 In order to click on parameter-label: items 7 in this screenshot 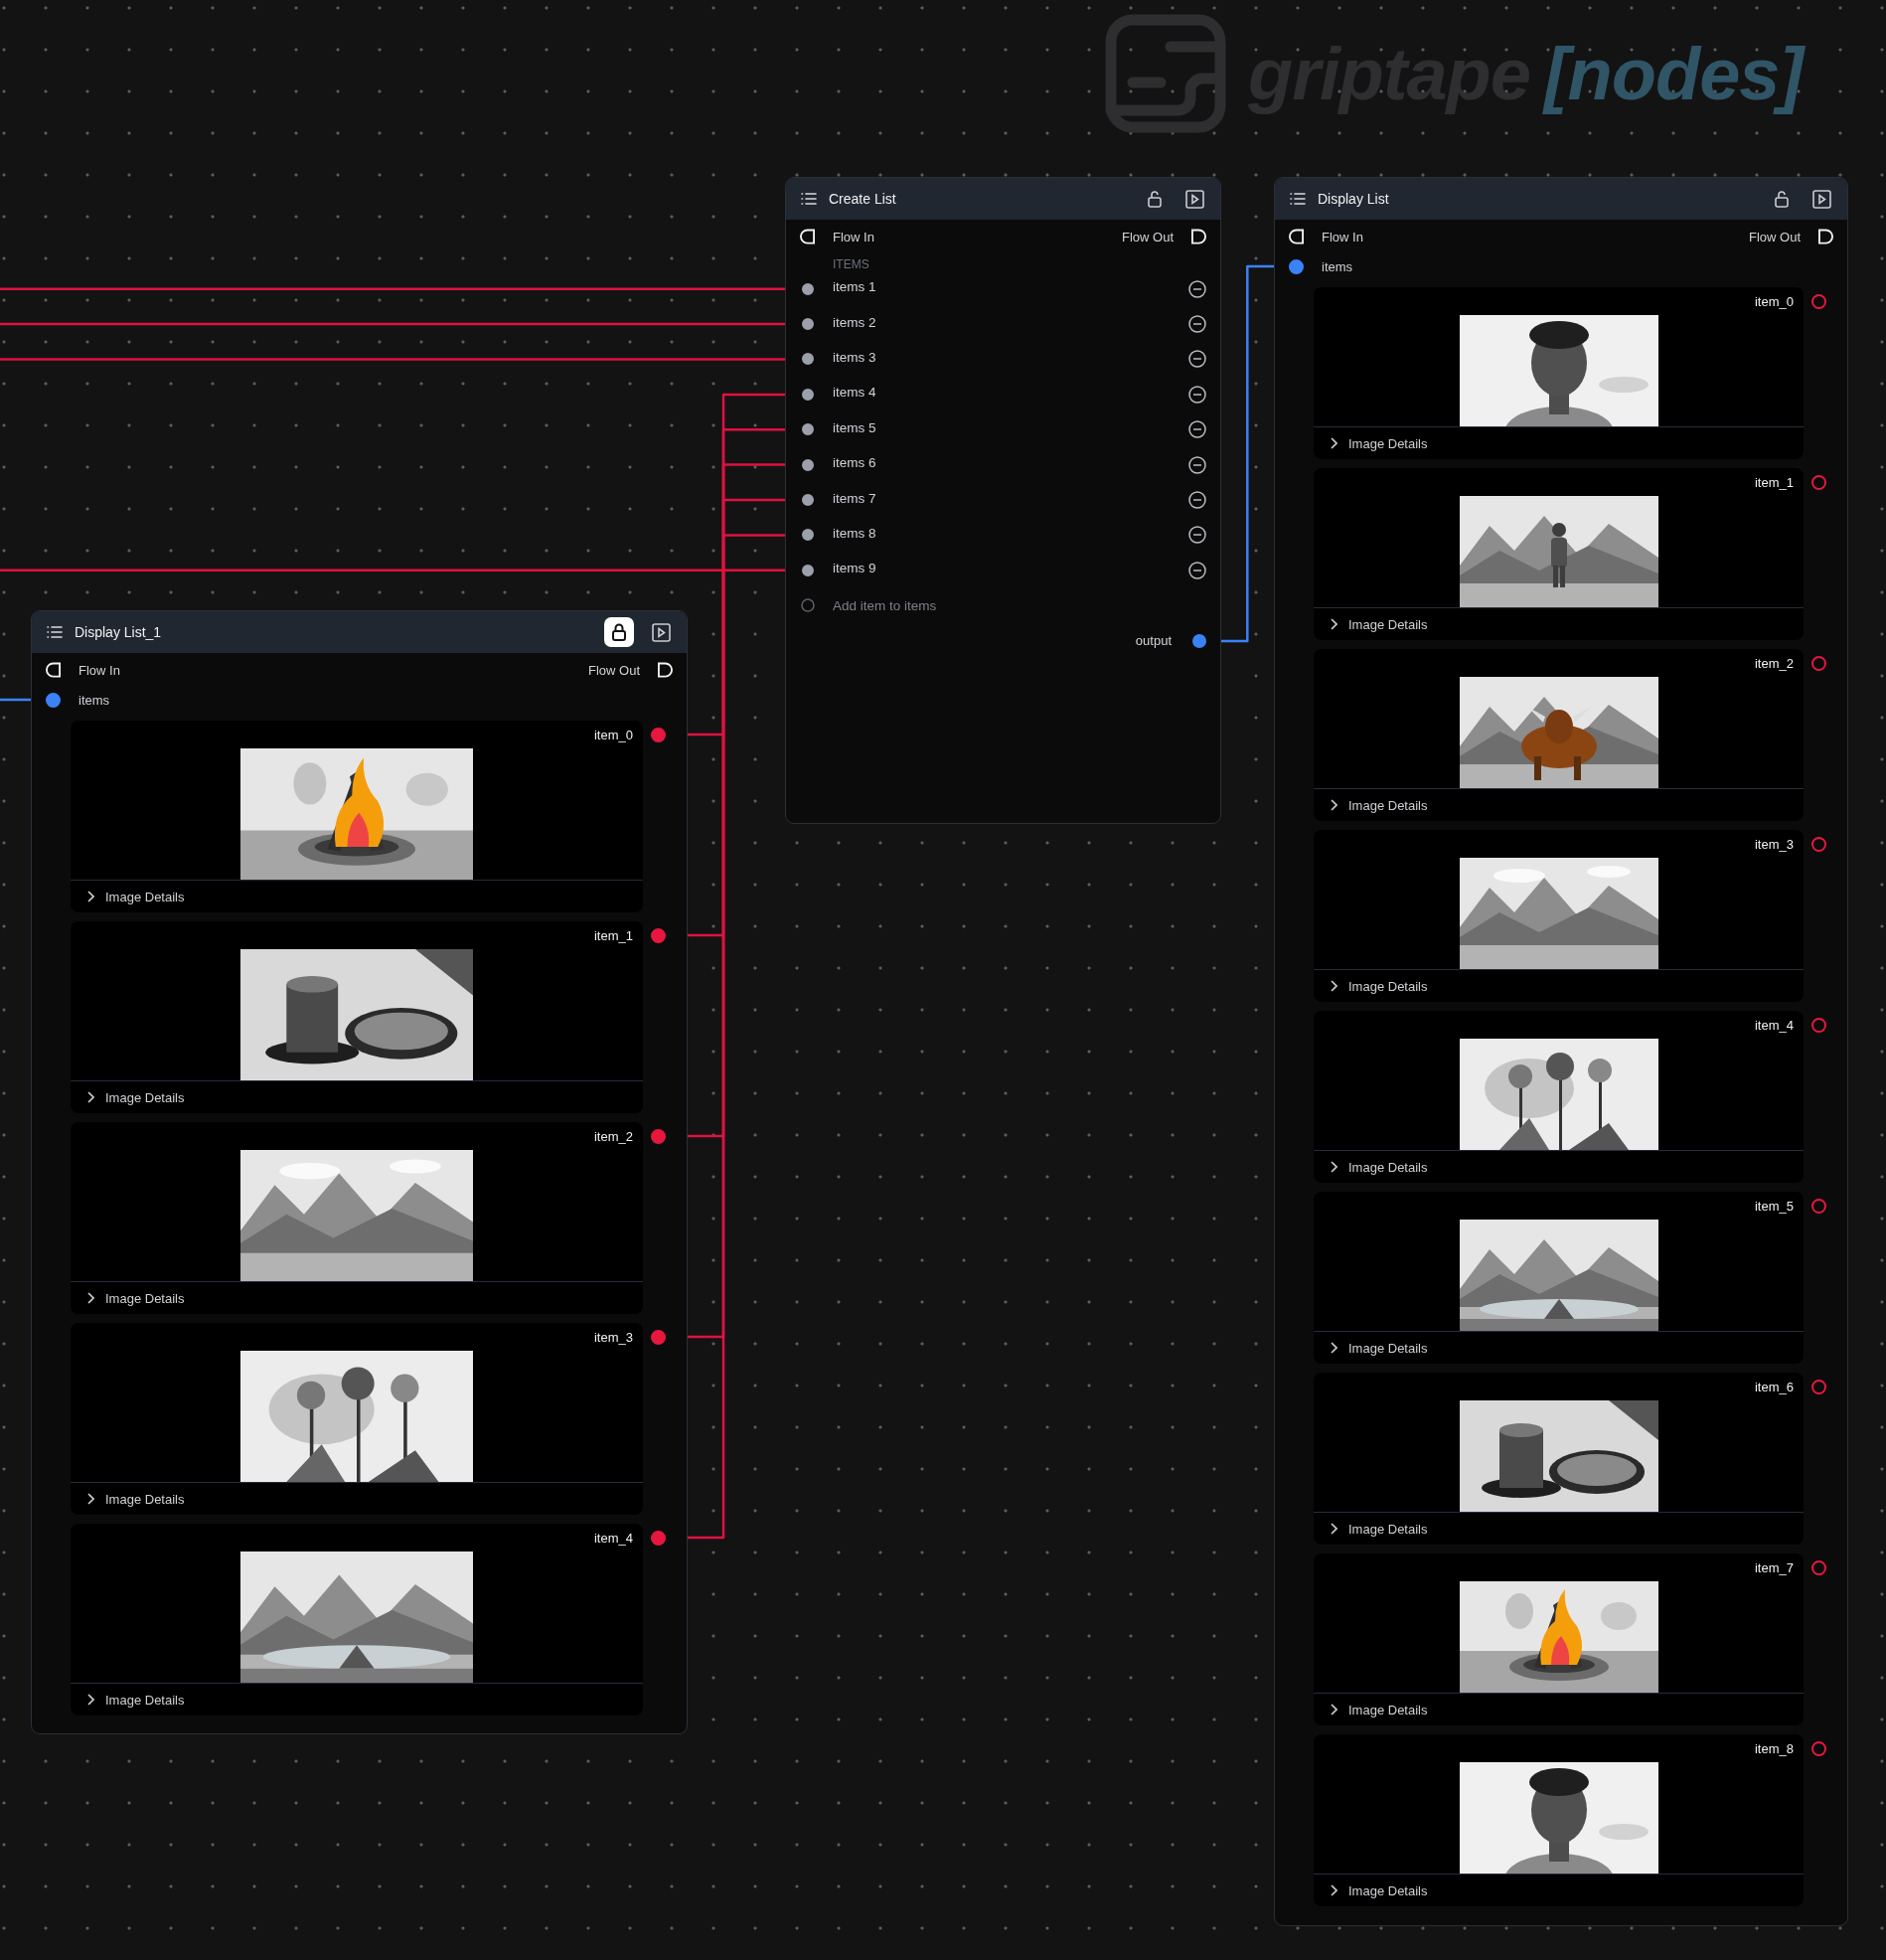, I will do `click(854, 498)`.